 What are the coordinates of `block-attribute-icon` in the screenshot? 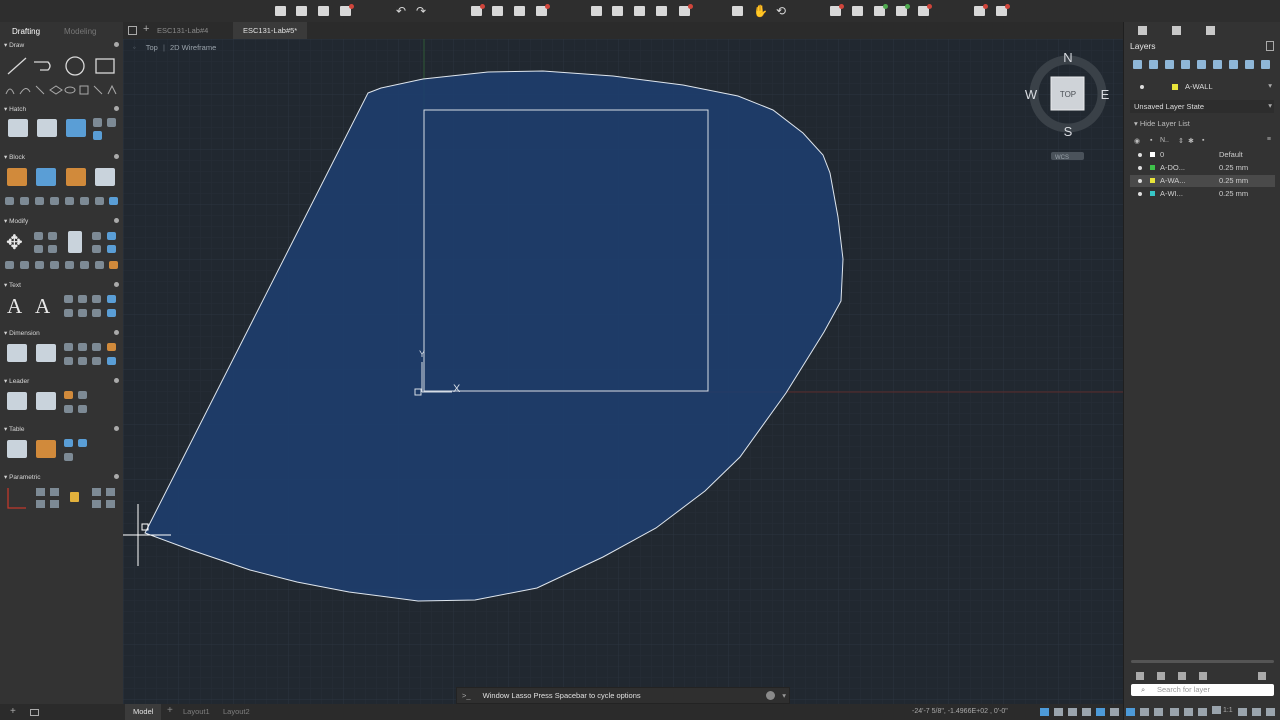 It's located at (105, 177).